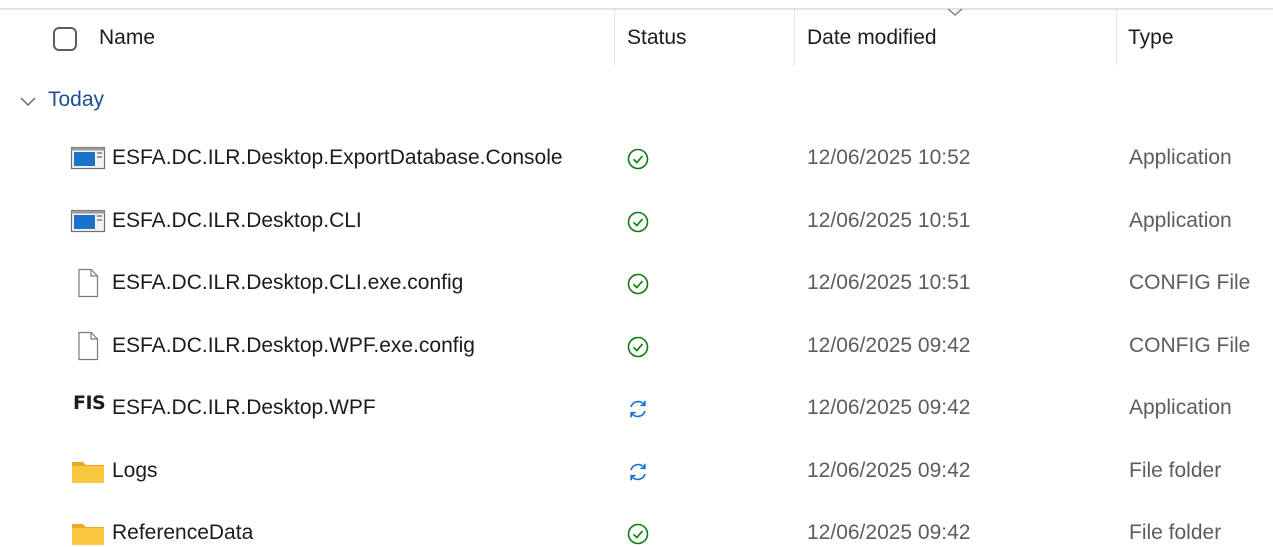 The width and height of the screenshot is (1273, 547). I want to click on column-header-date-label: Date modified, so click(872, 37).